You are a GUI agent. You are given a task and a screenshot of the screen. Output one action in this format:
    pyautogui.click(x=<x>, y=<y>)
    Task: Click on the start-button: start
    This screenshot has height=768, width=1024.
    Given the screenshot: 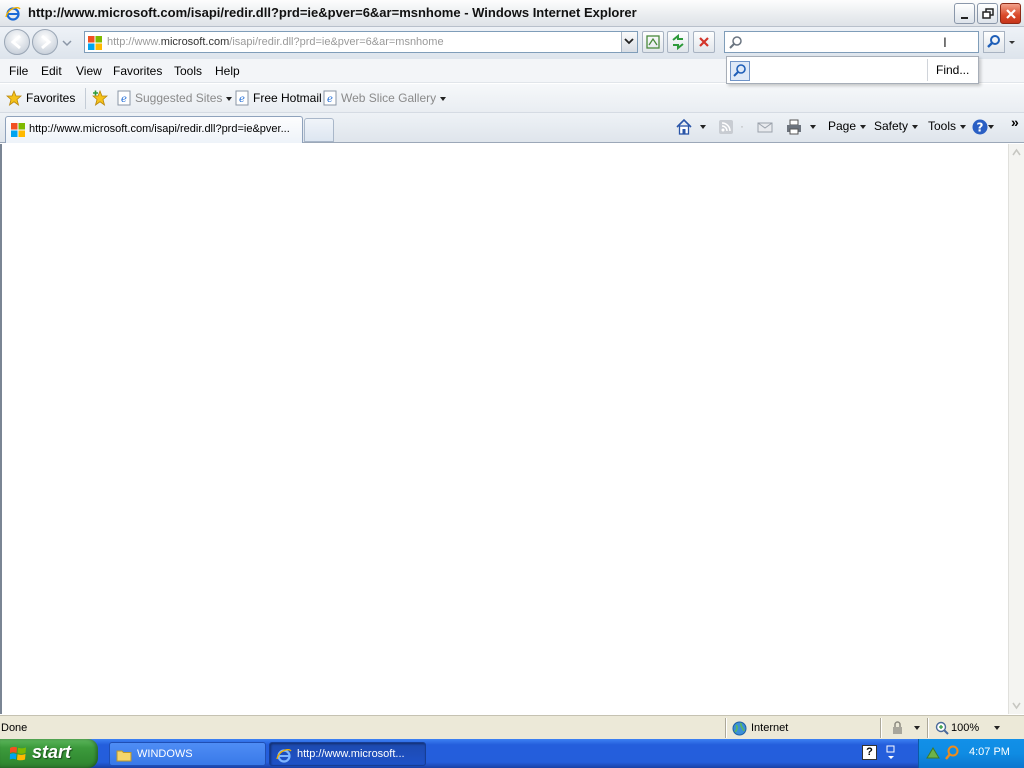 What is the action you would take?
    pyautogui.click(x=49, y=753)
    